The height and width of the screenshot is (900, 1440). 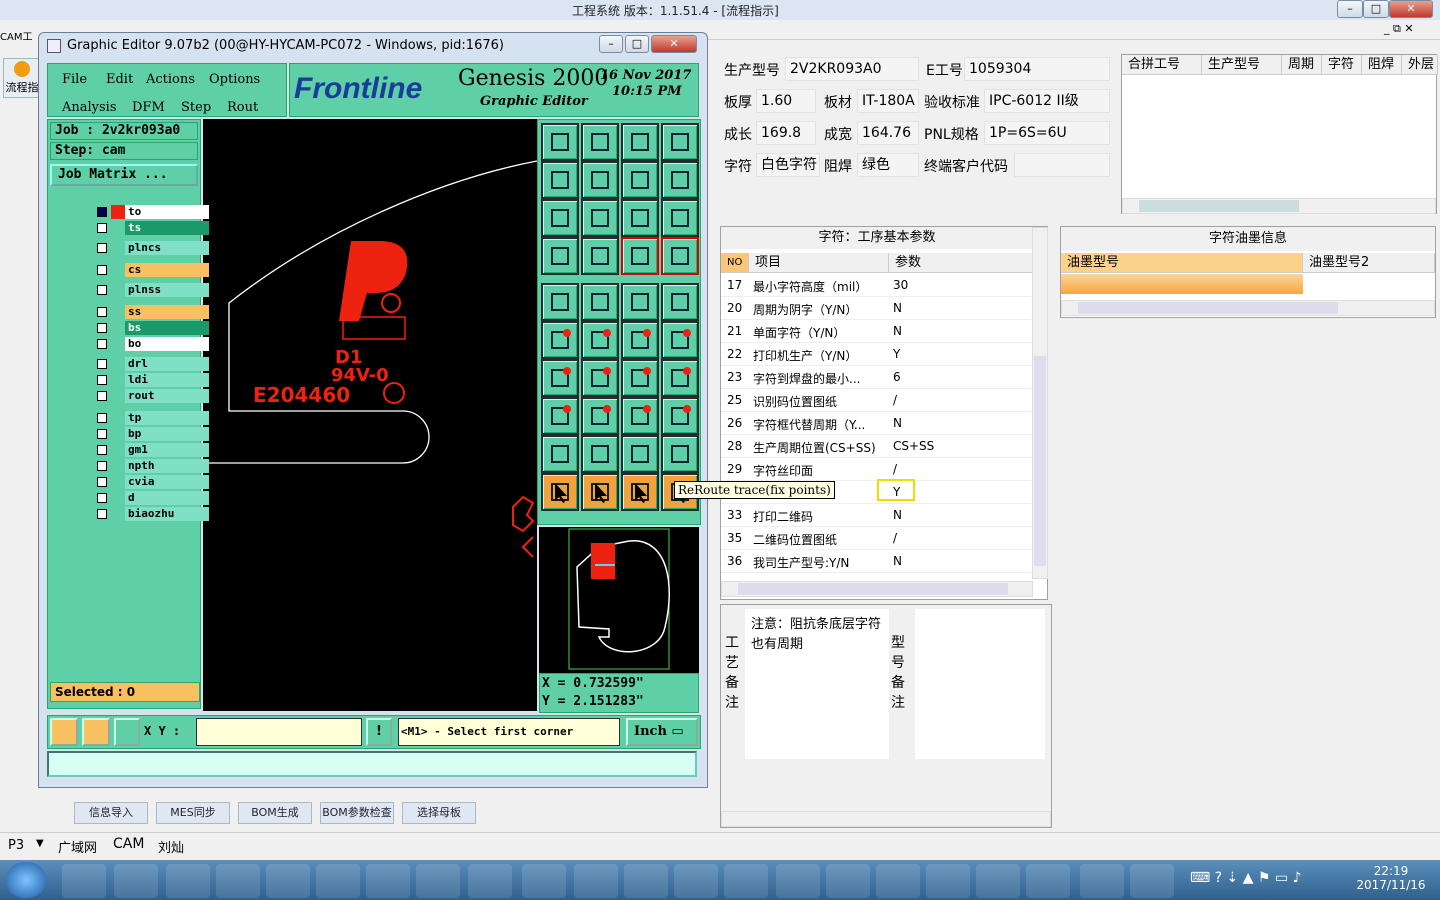 I want to click on zoom-fit-icon, so click(x=640, y=180).